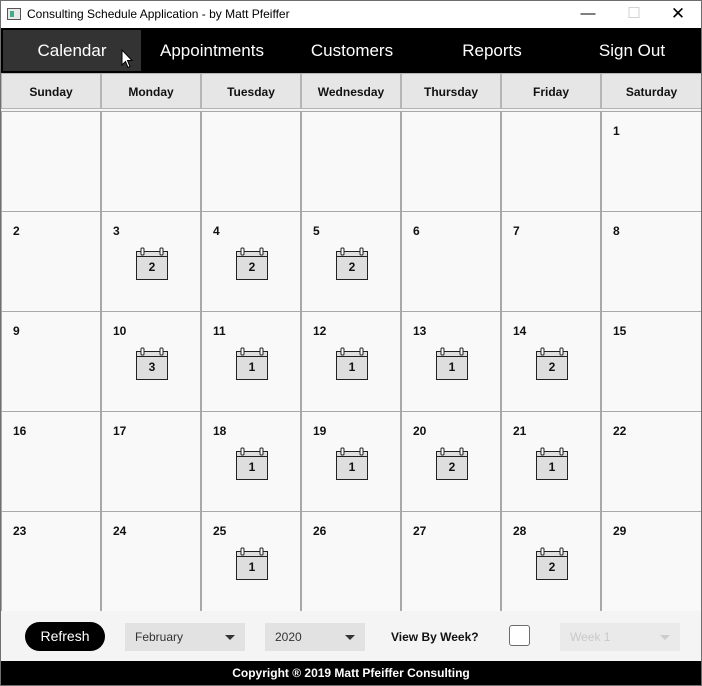 Image resolution: width=702 pixels, height=686 pixels. I want to click on calendar-day-cell: 2, so click(51, 261).